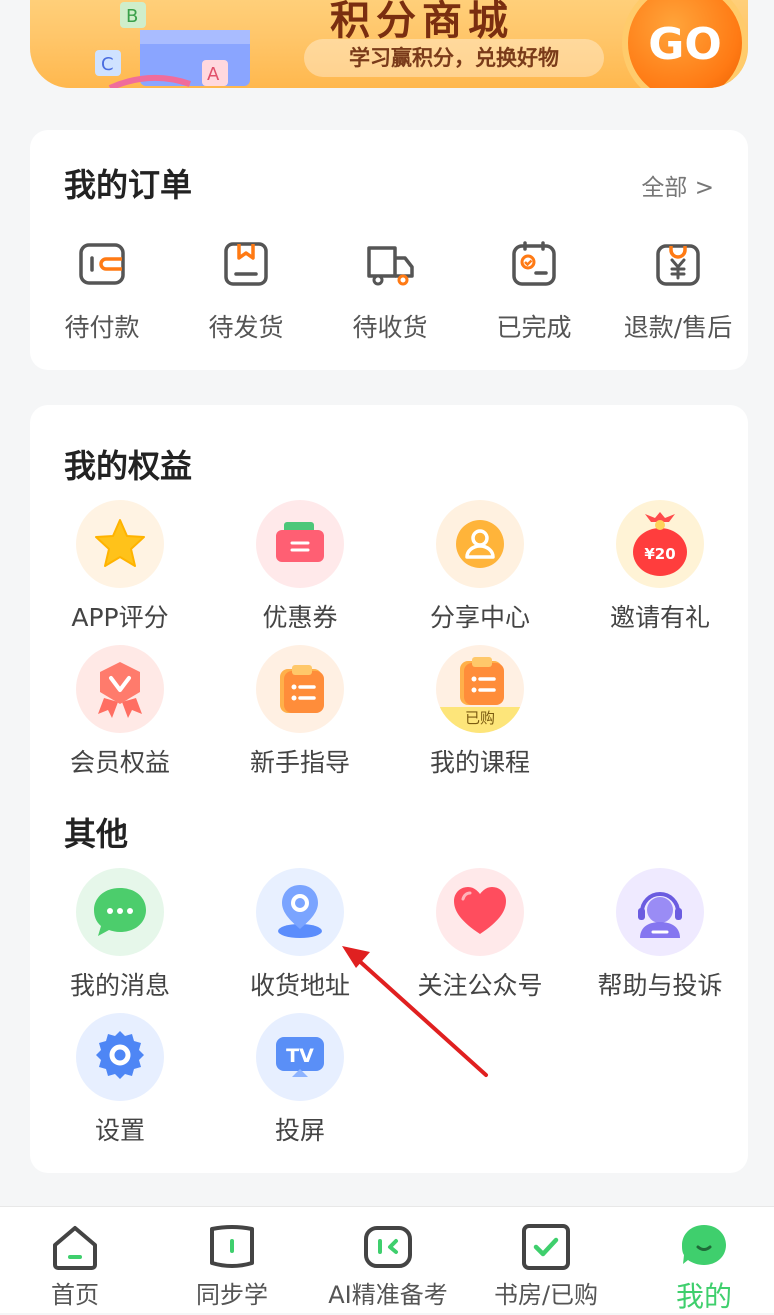 The image size is (774, 1315). Describe the element at coordinates (546, 1247) in the screenshot. I see `bookshelf-check-icon` at that location.